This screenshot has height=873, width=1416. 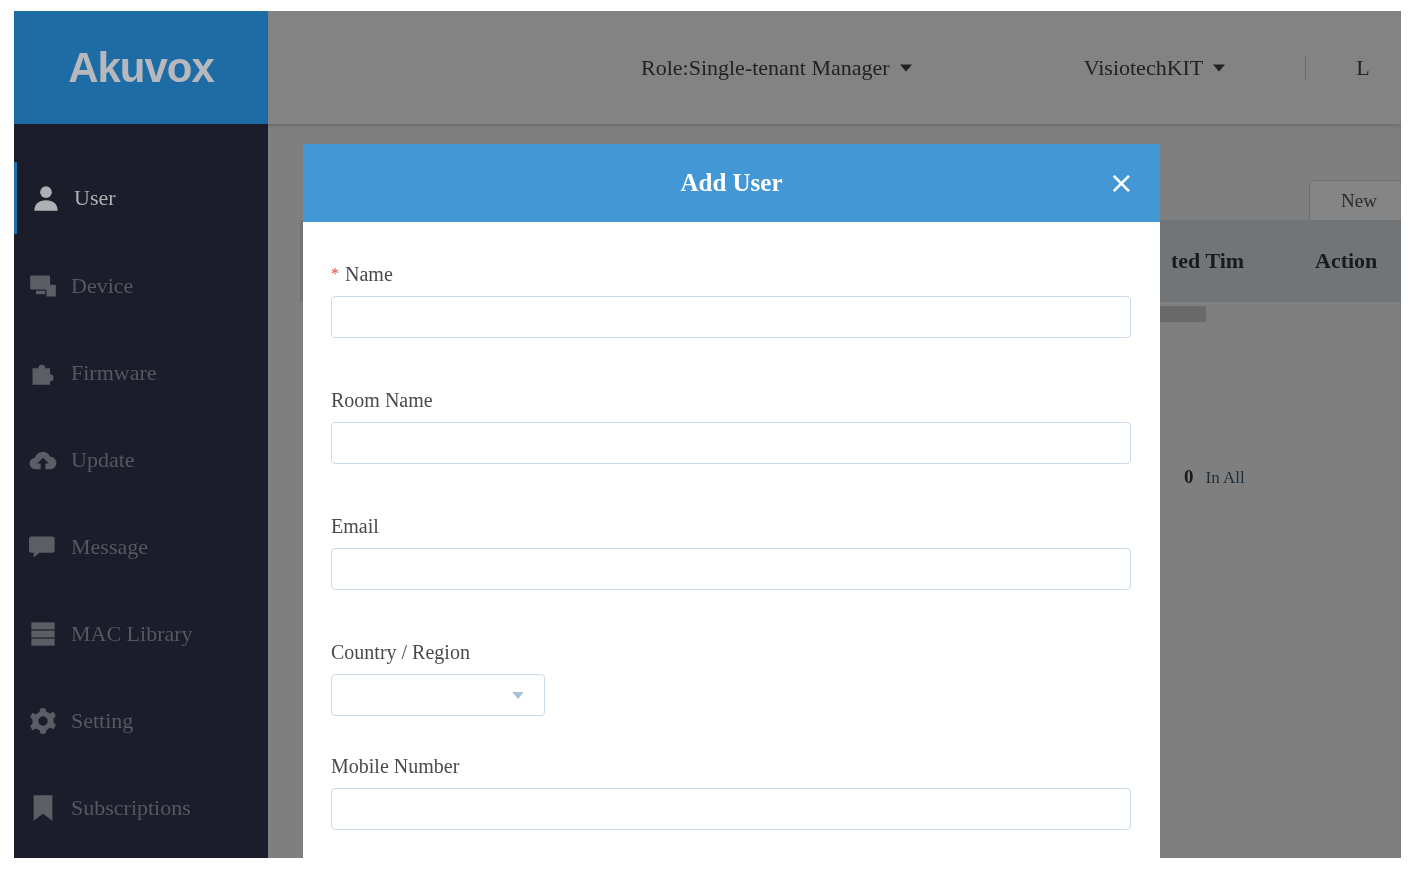 I want to click on column-header: Action, so click(x=1347, y=261).